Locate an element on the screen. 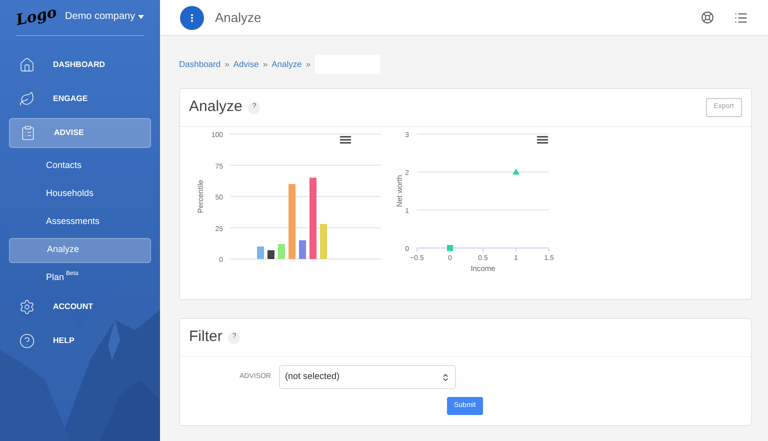 The height and width of the screenshot is (441, 768). nav-item: ADVISE is located at coordinates (80, 133).